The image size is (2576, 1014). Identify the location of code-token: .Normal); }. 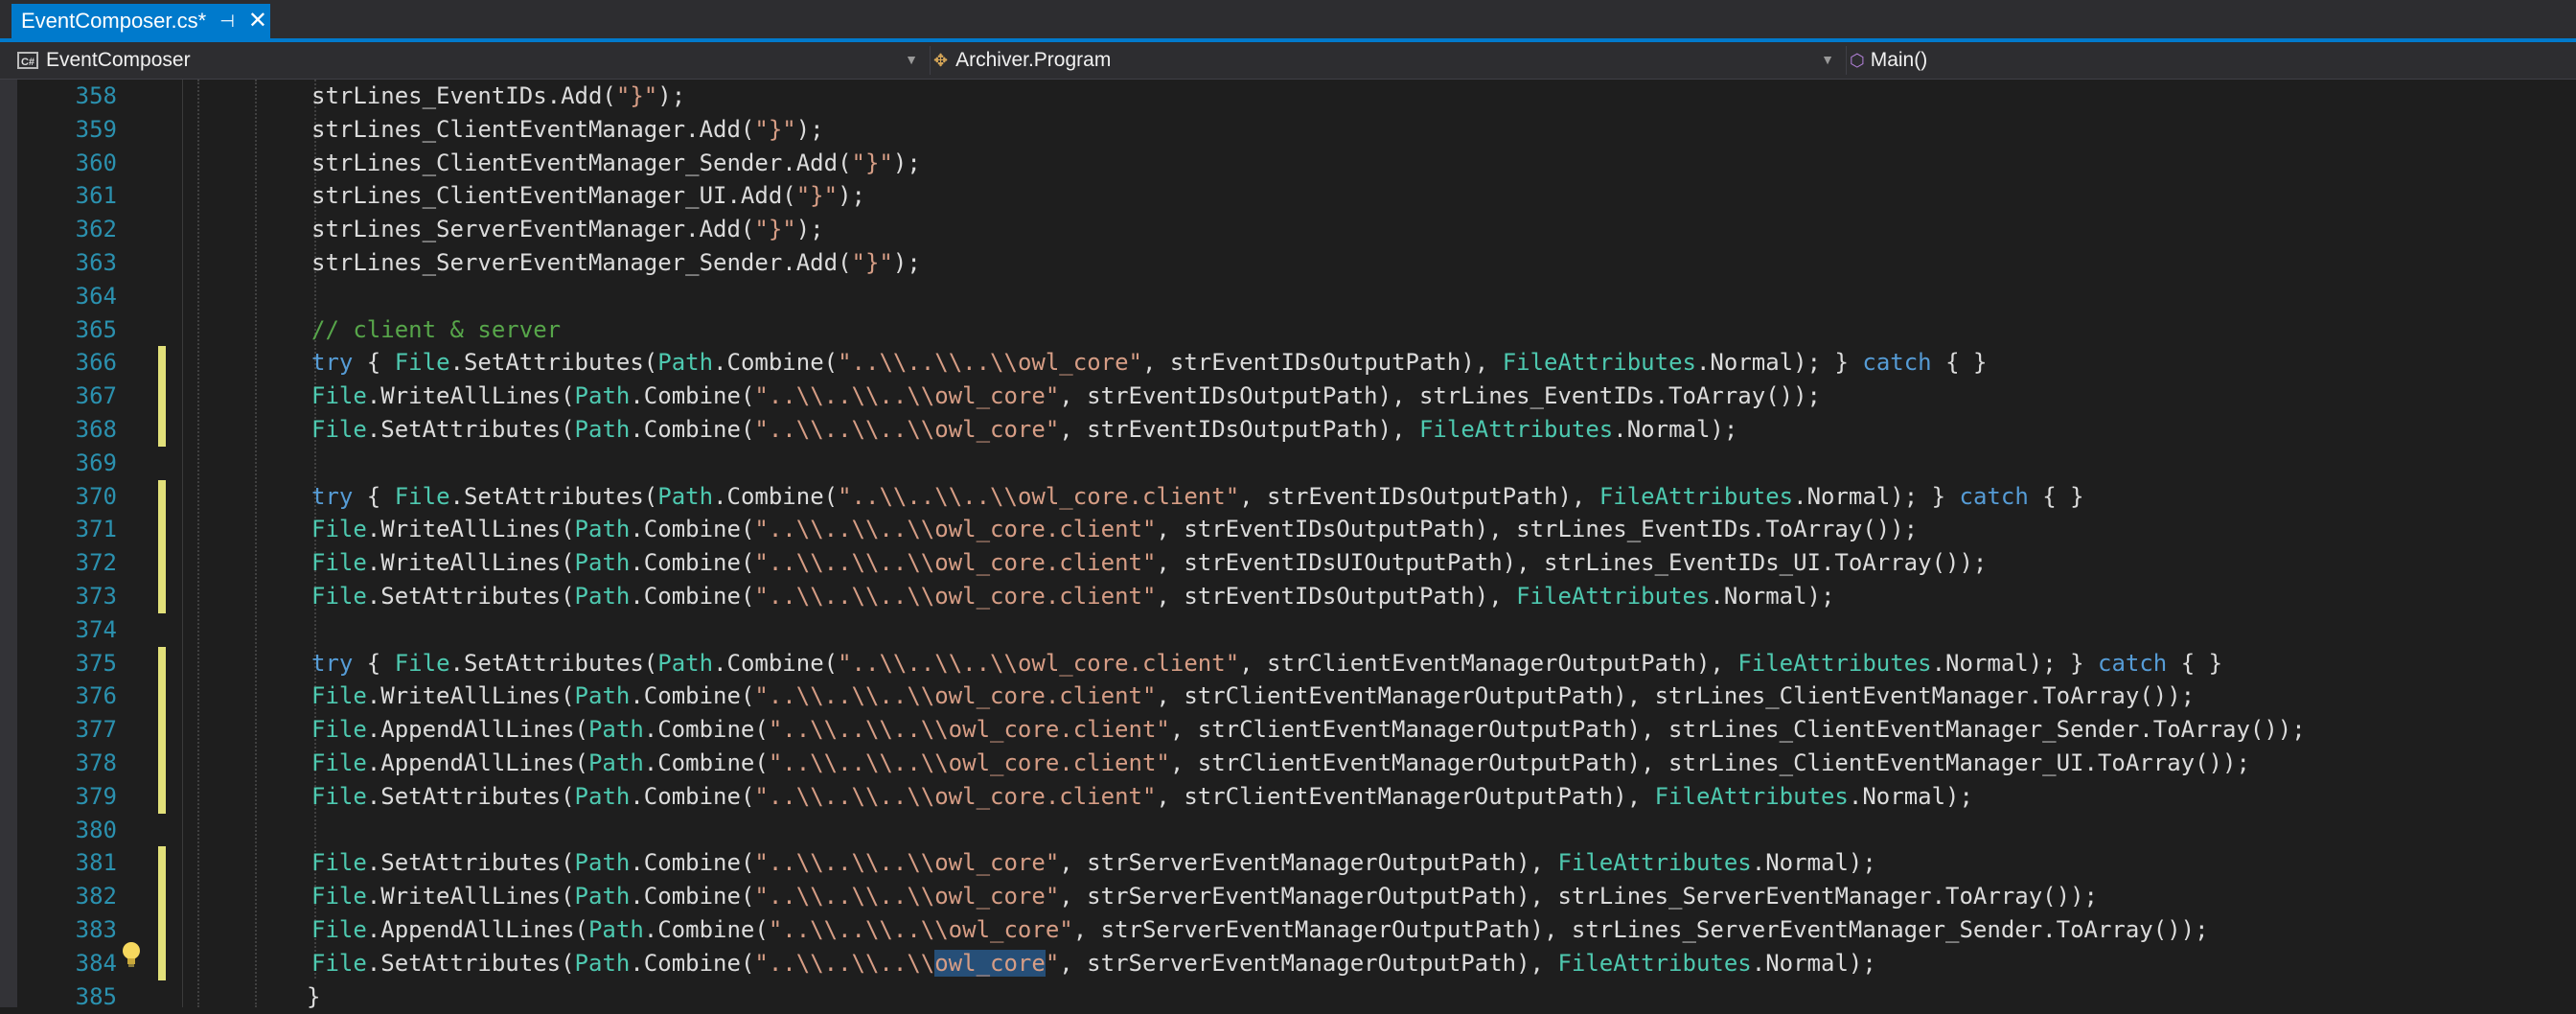
(1779, 363).